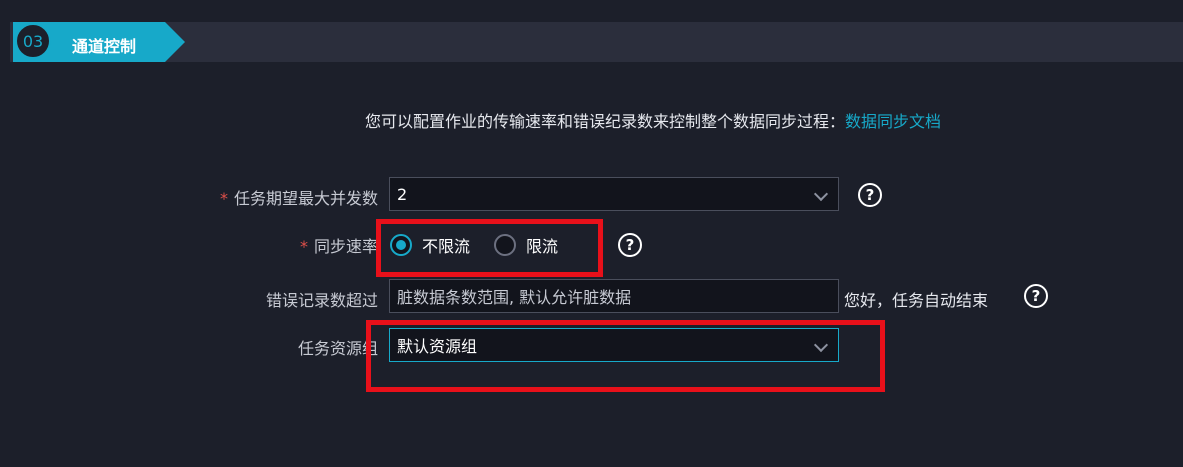 The height and width of the screenshot is (467, 1183). Describe the element at coordinates (514, 297) in the screenshot. I see `error-records-placeholder: 脏数据条数范围, 默认允许脏数据` at that location.